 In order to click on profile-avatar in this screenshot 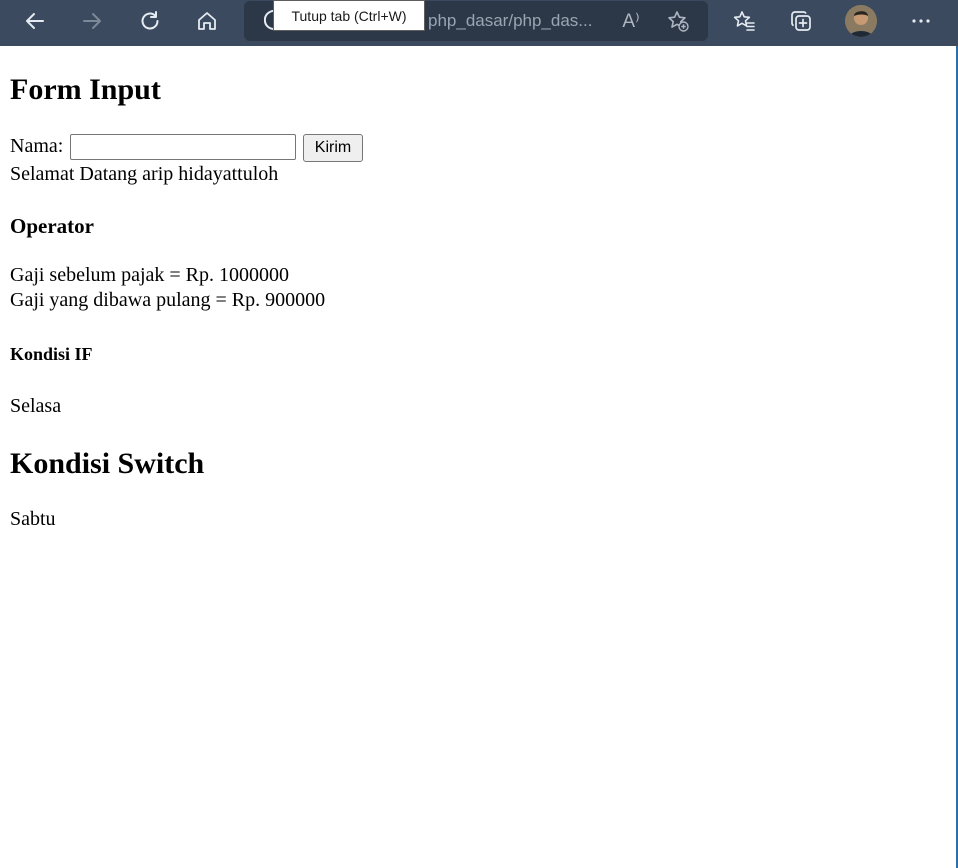, I will do `click(861, 21)`.